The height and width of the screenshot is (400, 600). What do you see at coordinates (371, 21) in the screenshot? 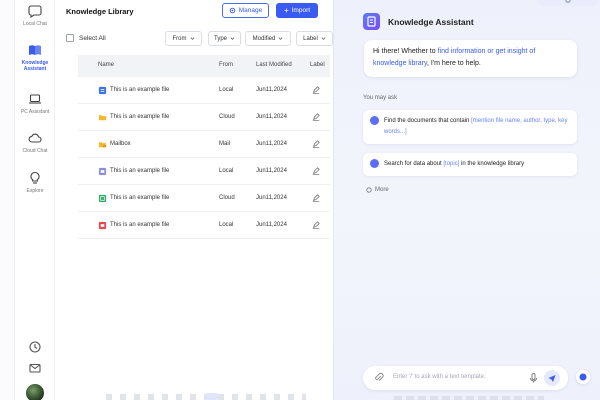
I see `assistant-logo-icon` at bounding box center [371, 21].